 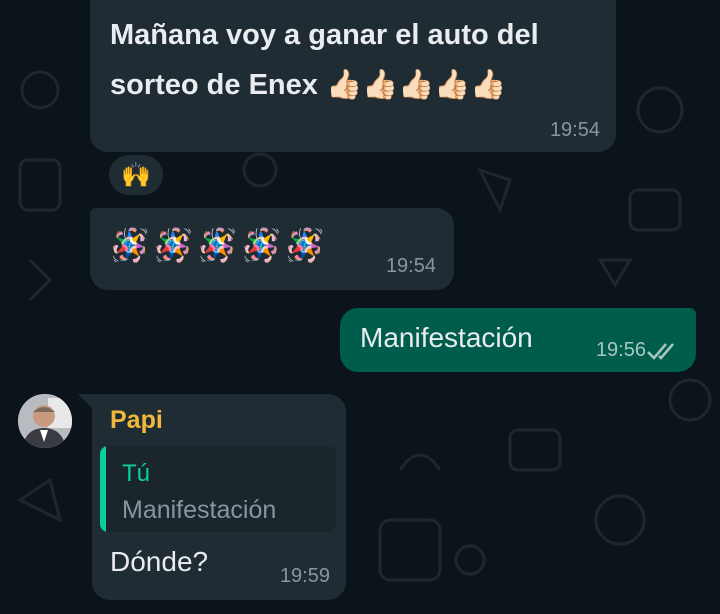 I want to click on avatar, so click(x=45, y=421).